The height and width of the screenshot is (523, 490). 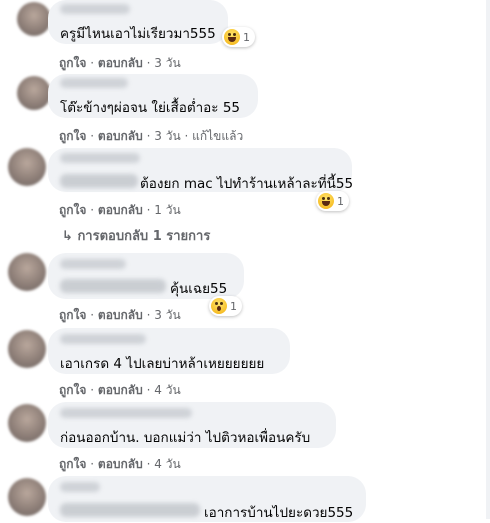 What do you see at coordinates (138, 34) in the screenshot?
I see `comment-text: ครูมีไหนเอาไม่เรียวมา555` at bounding box center [138, 34].